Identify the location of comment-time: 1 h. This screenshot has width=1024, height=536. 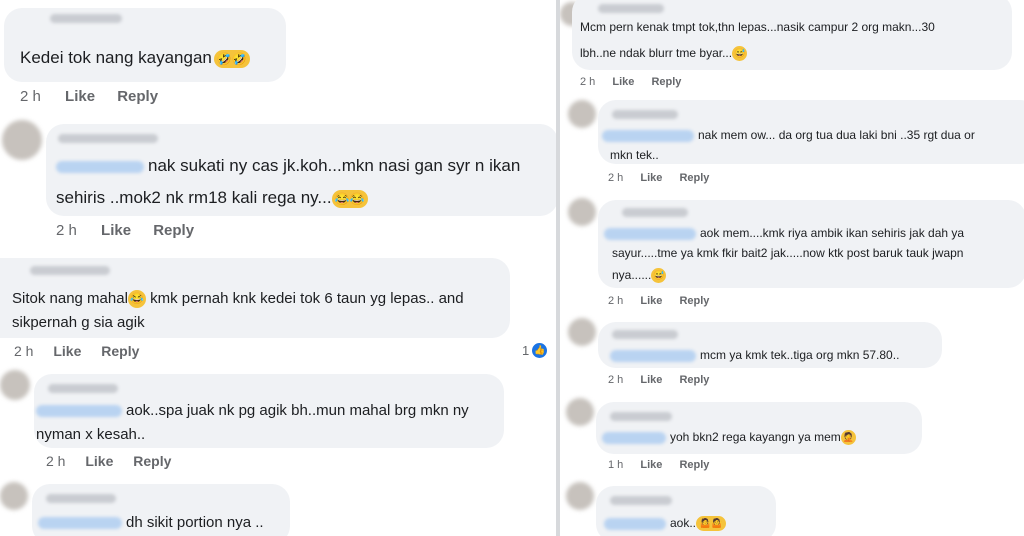
(616, 465).